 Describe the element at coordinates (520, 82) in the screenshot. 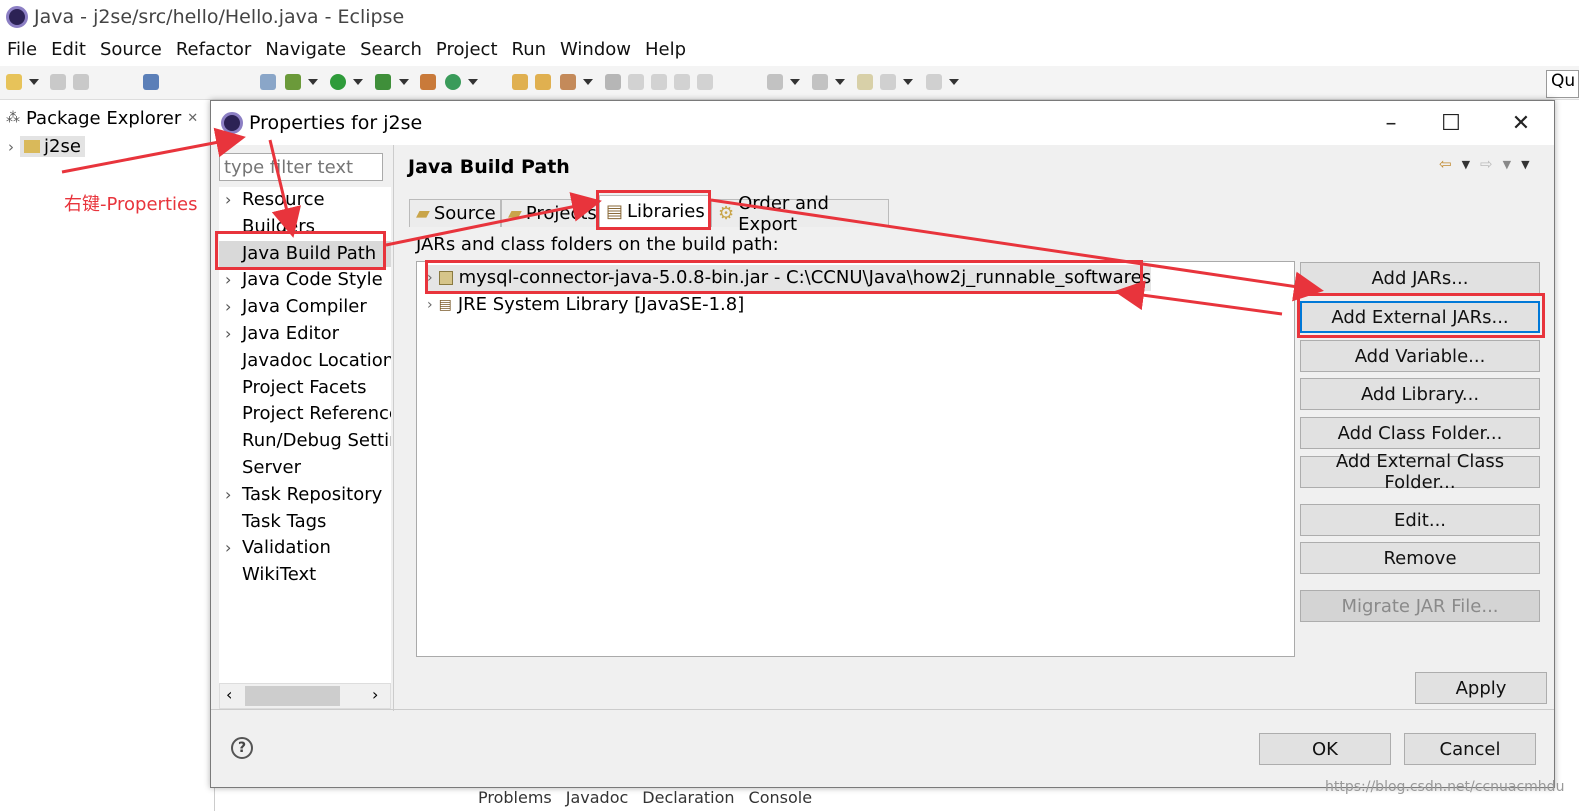

I see `open-type-icon` at that location.